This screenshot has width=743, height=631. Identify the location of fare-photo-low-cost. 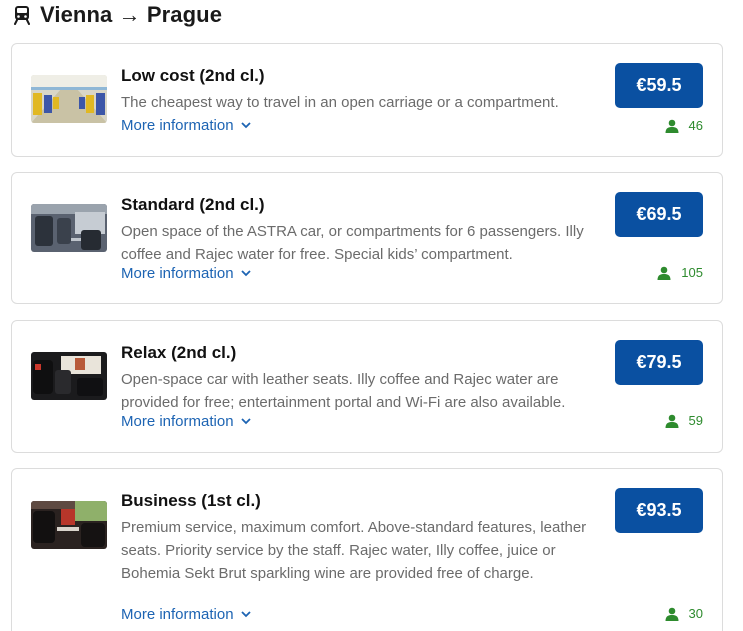
(69, 99).